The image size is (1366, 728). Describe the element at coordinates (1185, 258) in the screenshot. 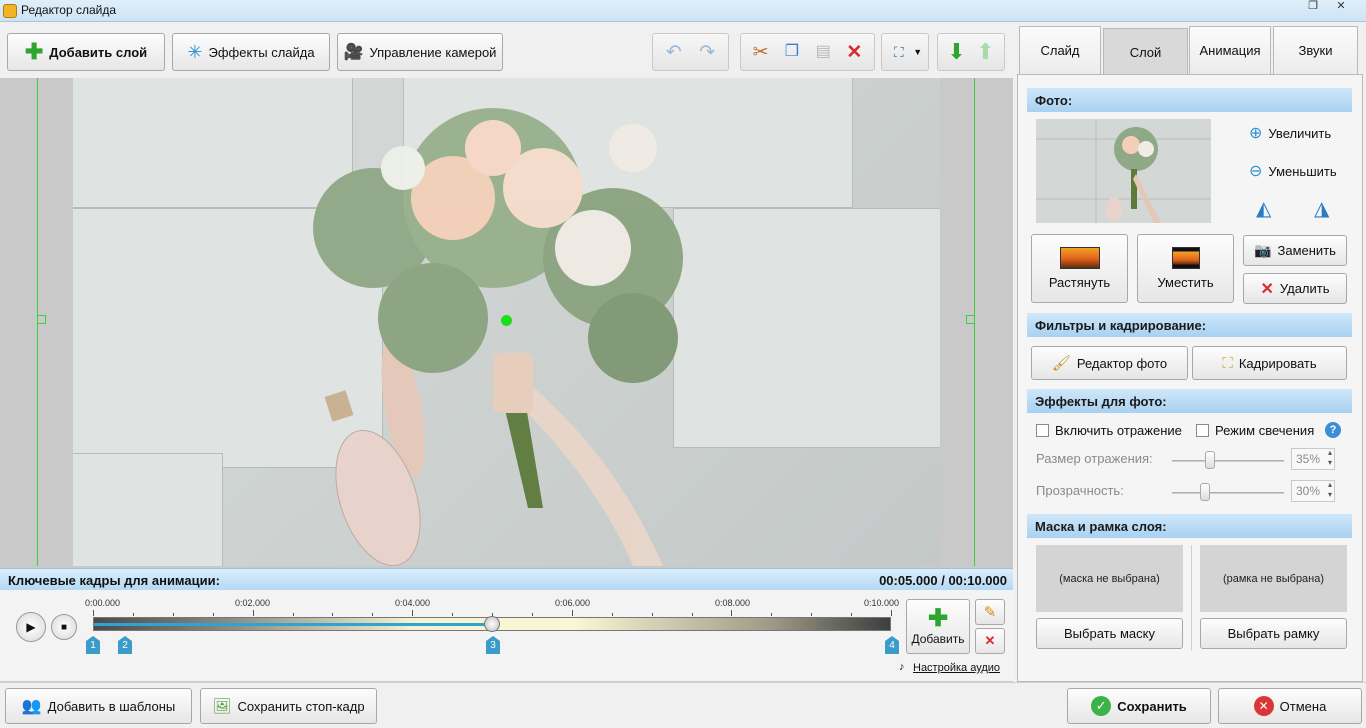

I see `fit-icon` at that location.